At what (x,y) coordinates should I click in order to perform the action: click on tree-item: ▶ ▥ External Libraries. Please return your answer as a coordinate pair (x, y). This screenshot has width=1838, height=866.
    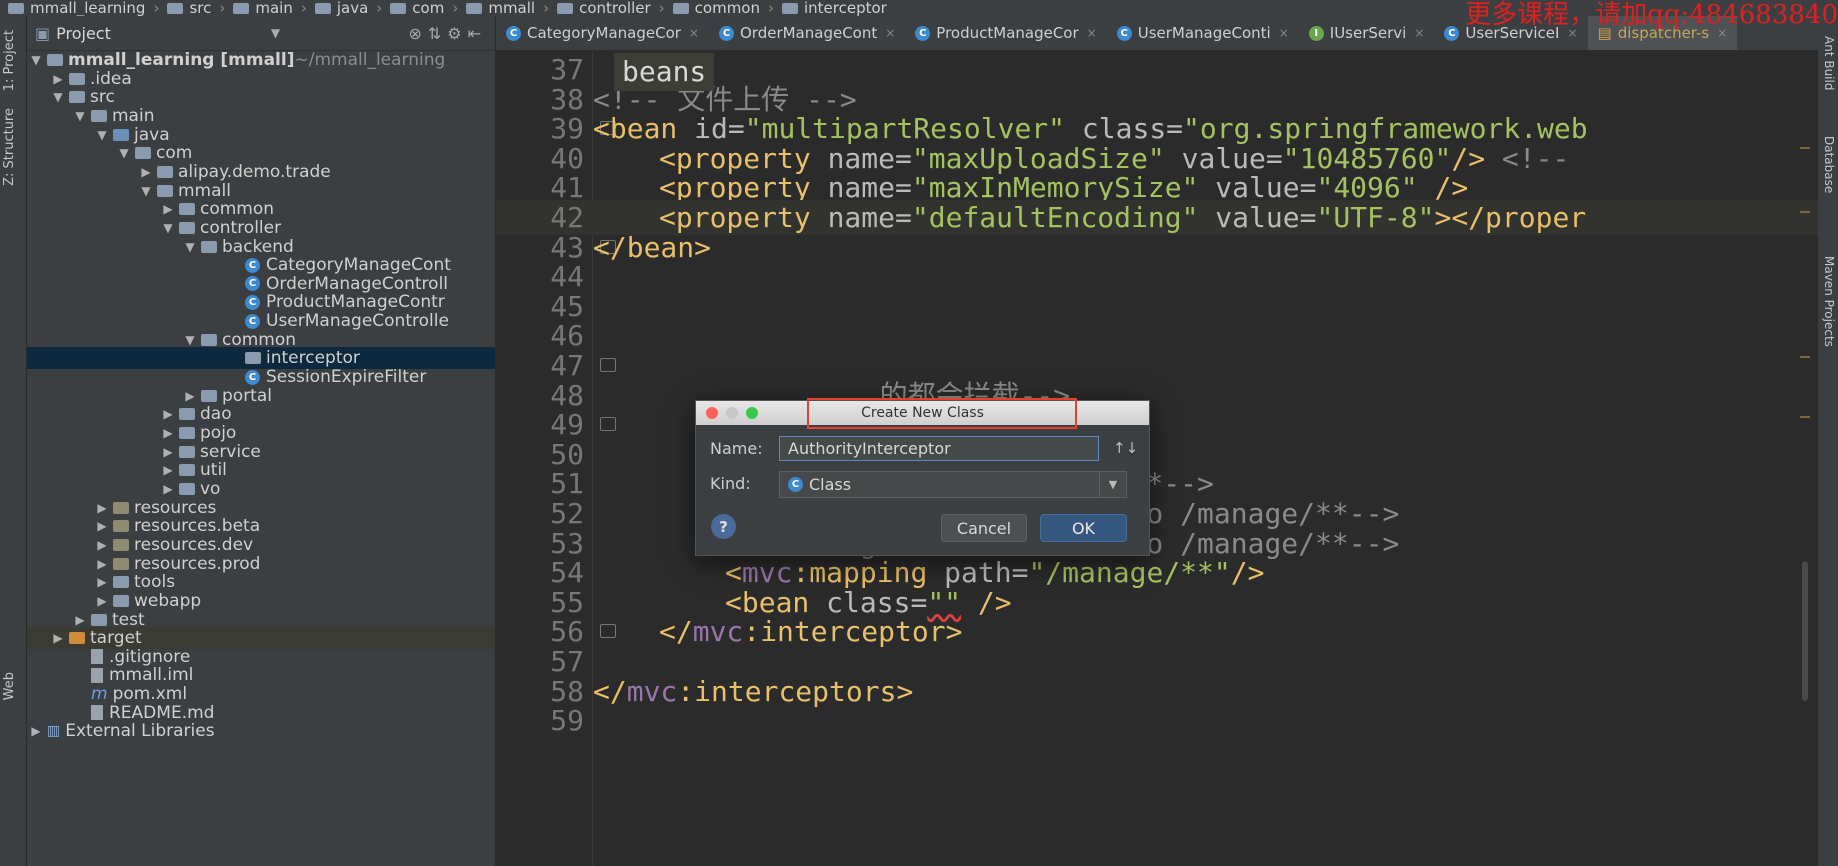
    Looking at the image, I should click on (261, 731).